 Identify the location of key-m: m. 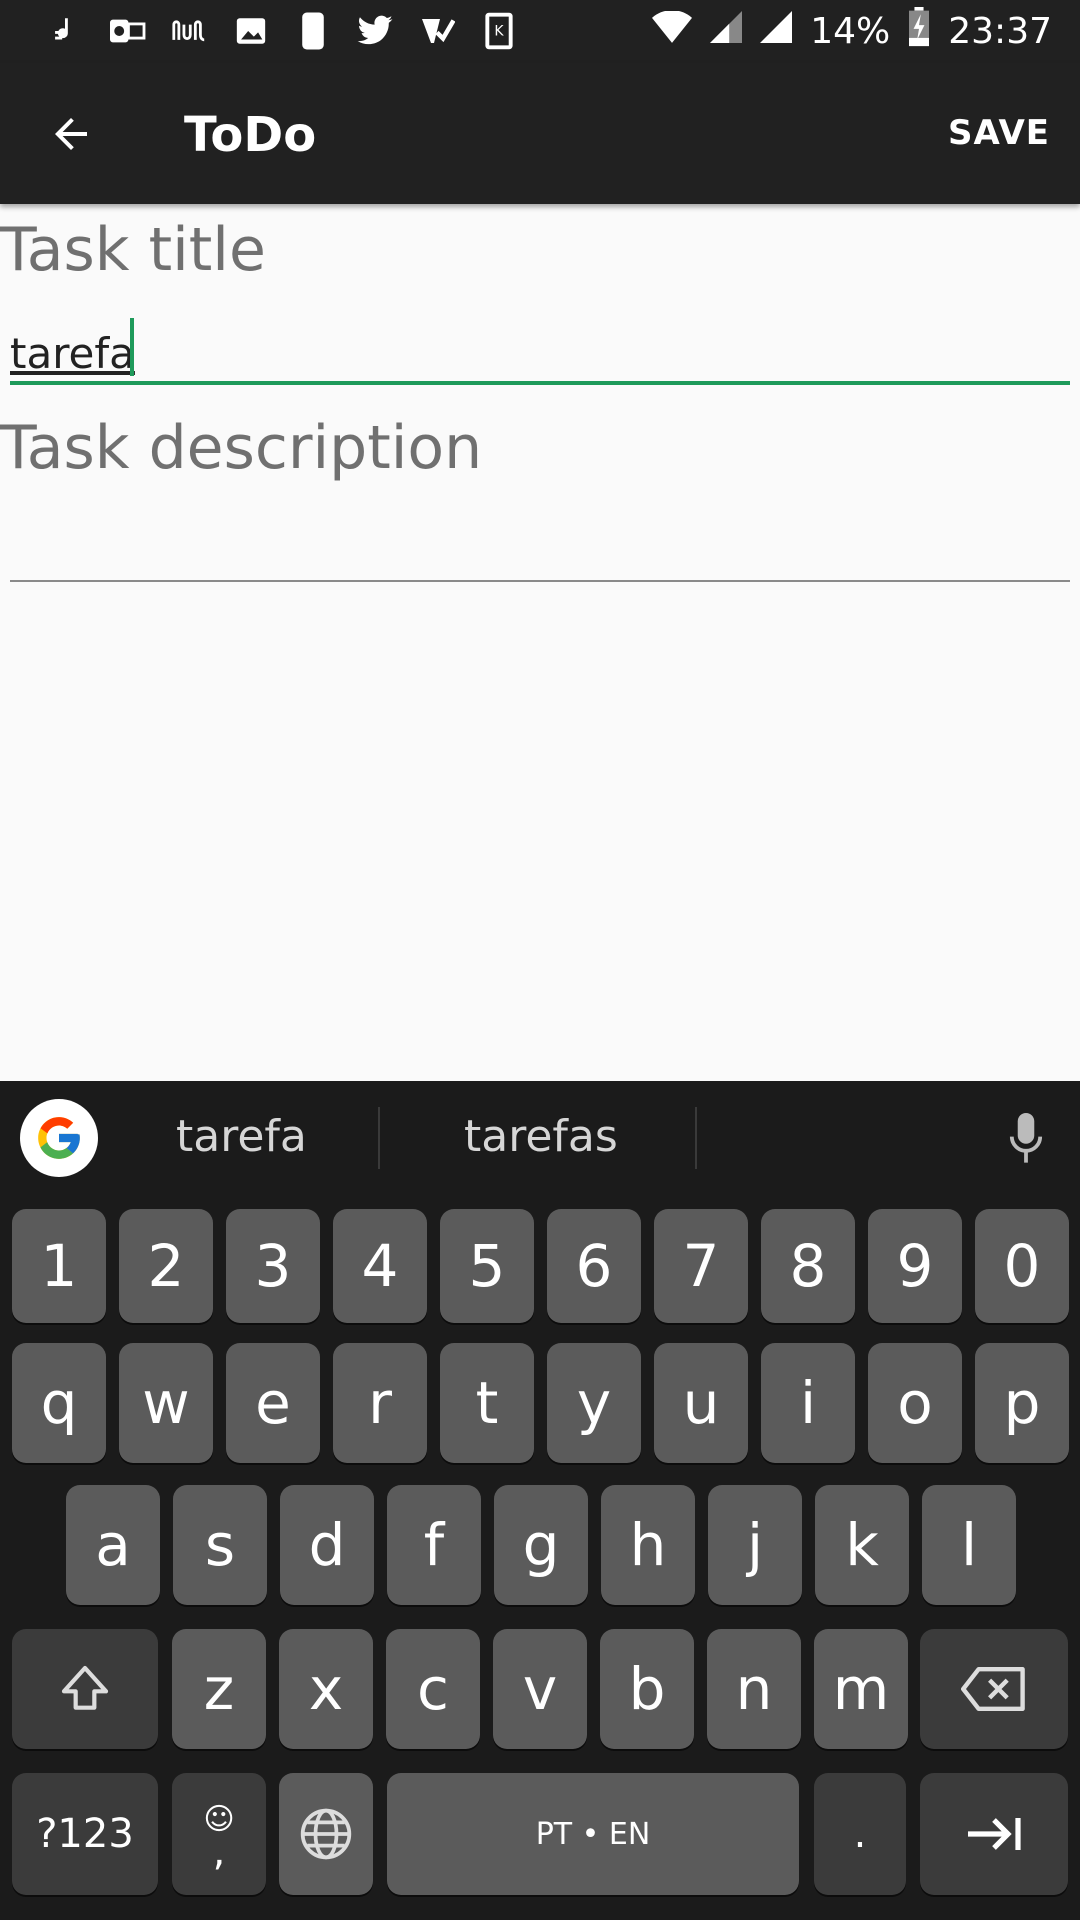
(861, 1689).